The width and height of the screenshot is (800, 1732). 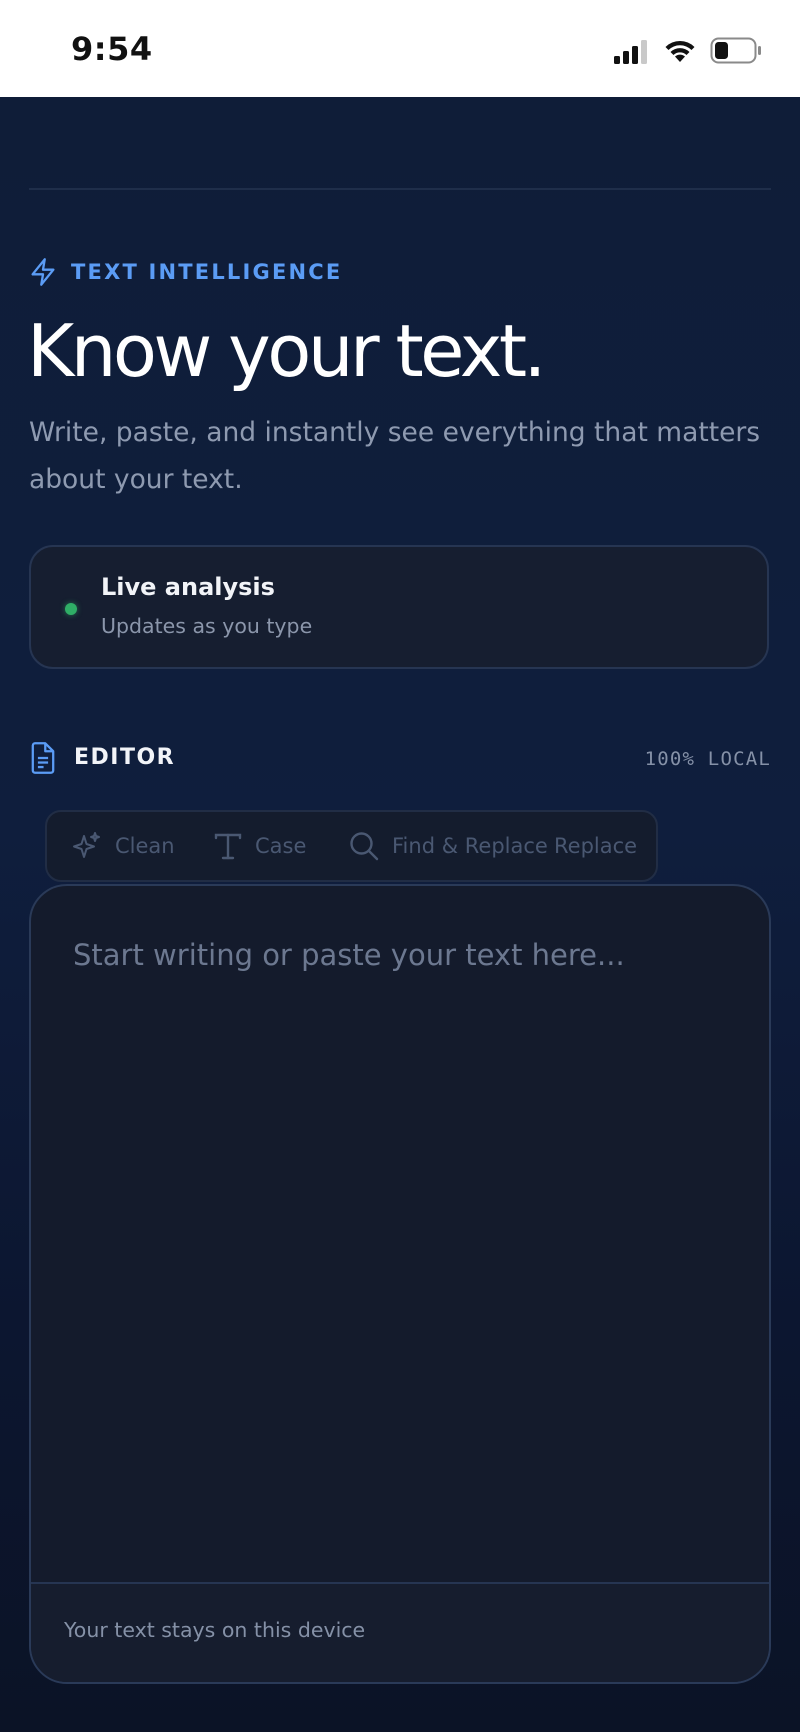 I want to click on case-button-label: Case, so click(x=281, y=846).